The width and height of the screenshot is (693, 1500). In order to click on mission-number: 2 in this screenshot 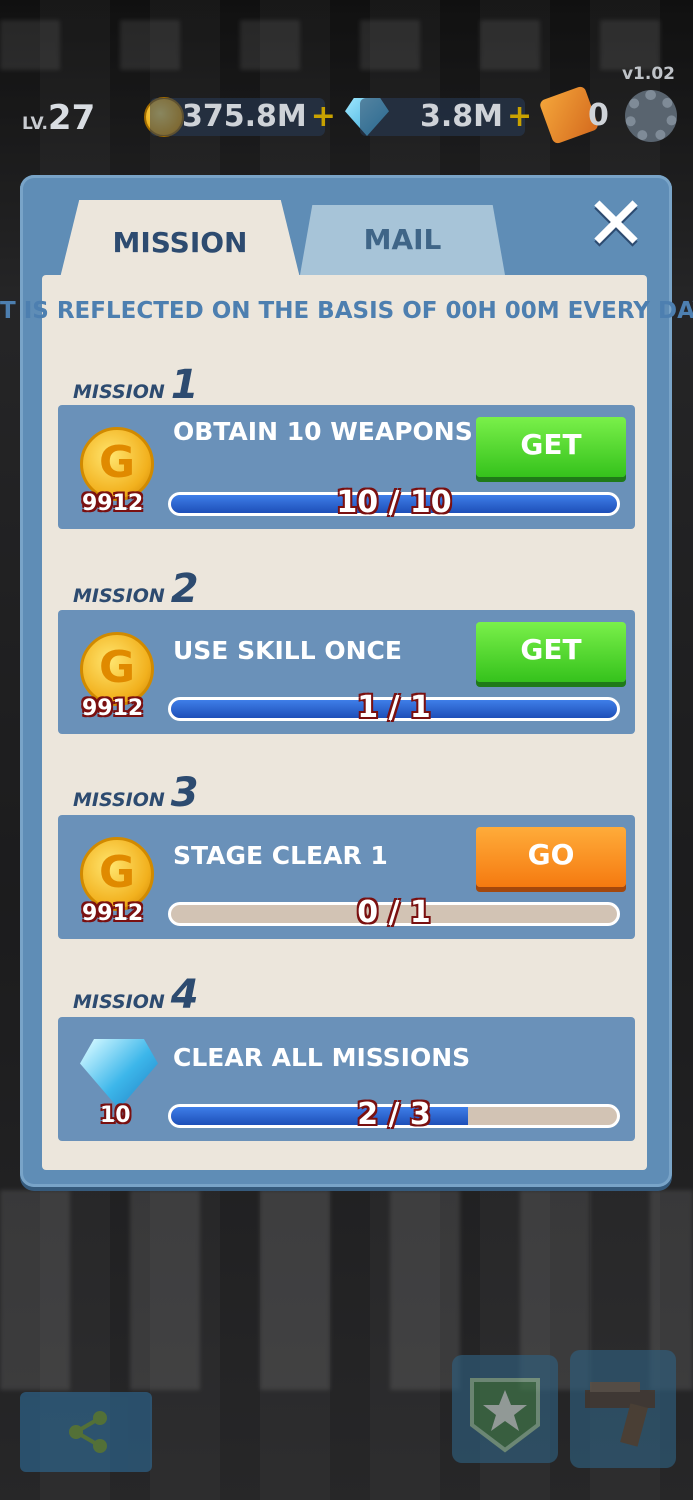, I will do `click(184, 589)`.